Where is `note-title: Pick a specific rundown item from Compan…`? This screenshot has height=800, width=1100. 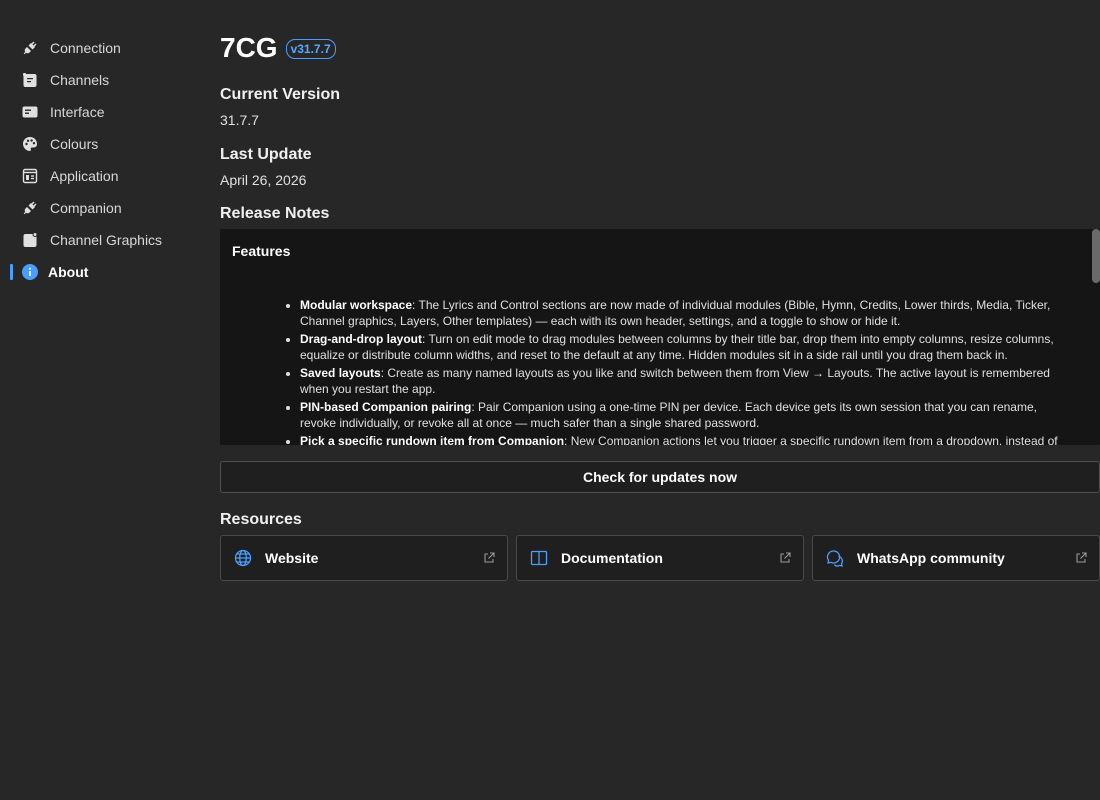
note-title: Pick a specific rundown item from Compan… is located at coordinates (432, 439).